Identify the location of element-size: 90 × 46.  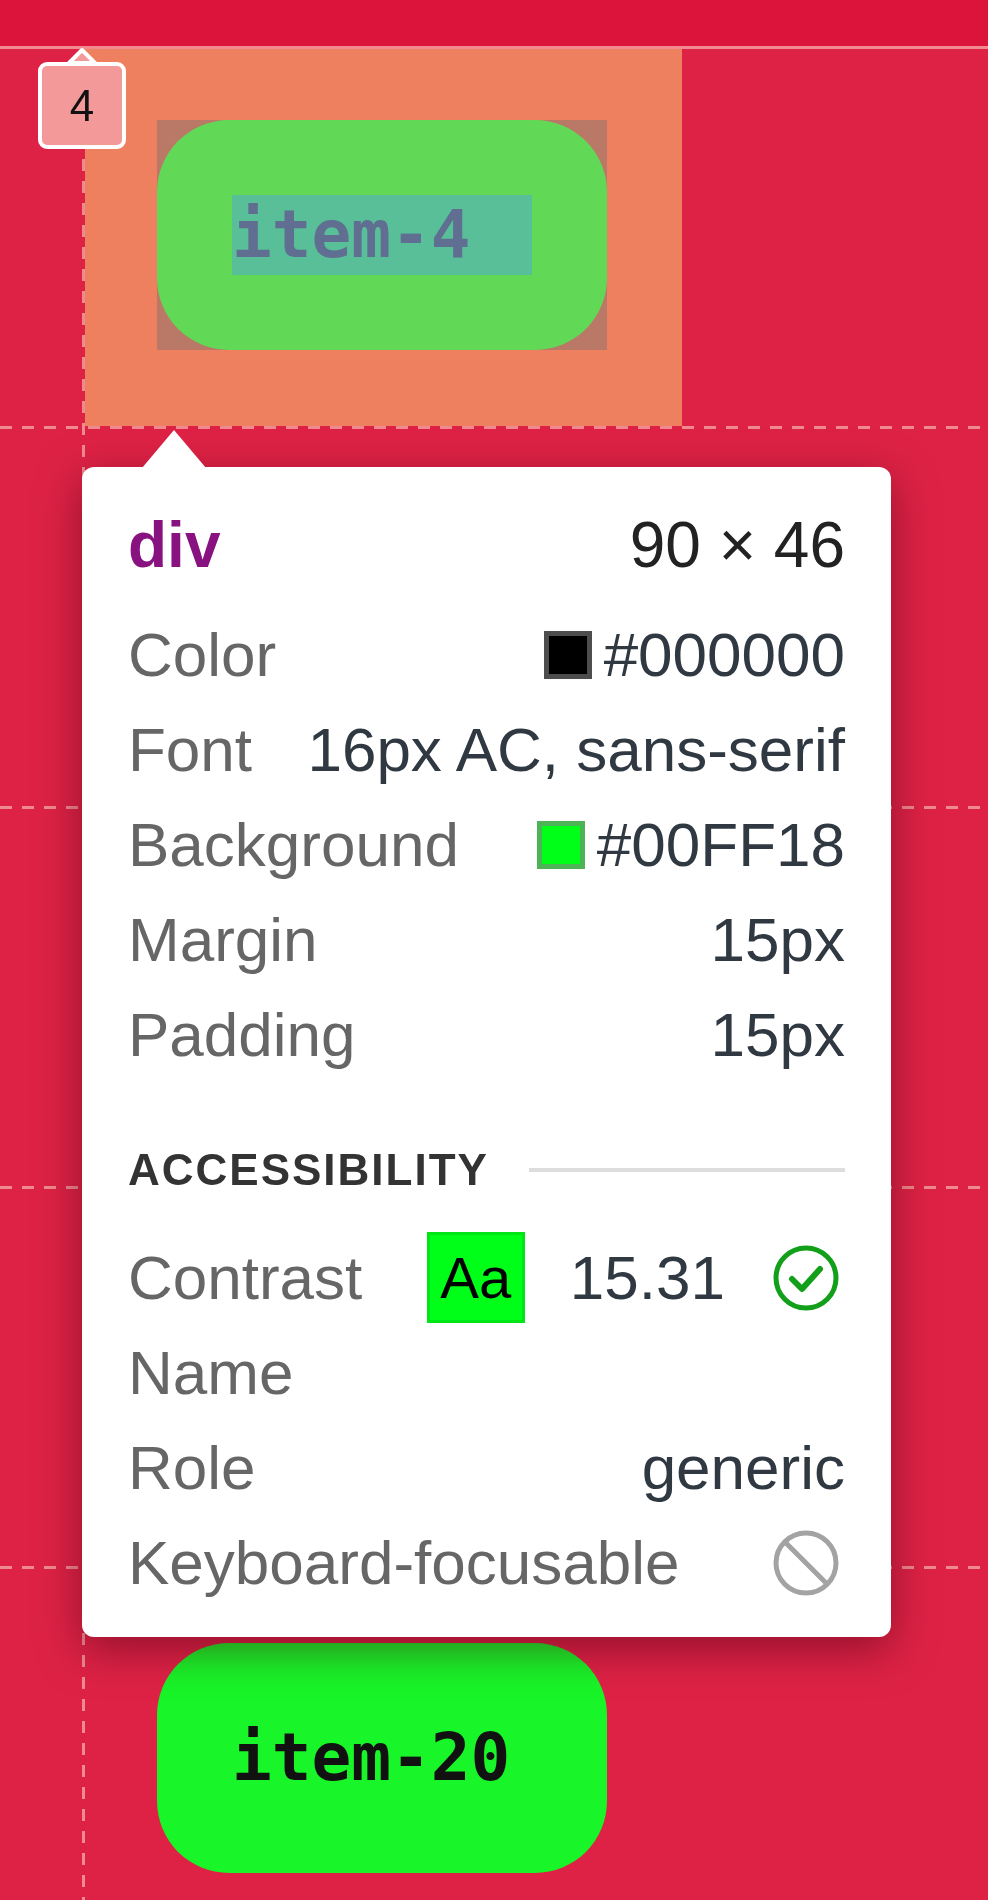
(737, 545).